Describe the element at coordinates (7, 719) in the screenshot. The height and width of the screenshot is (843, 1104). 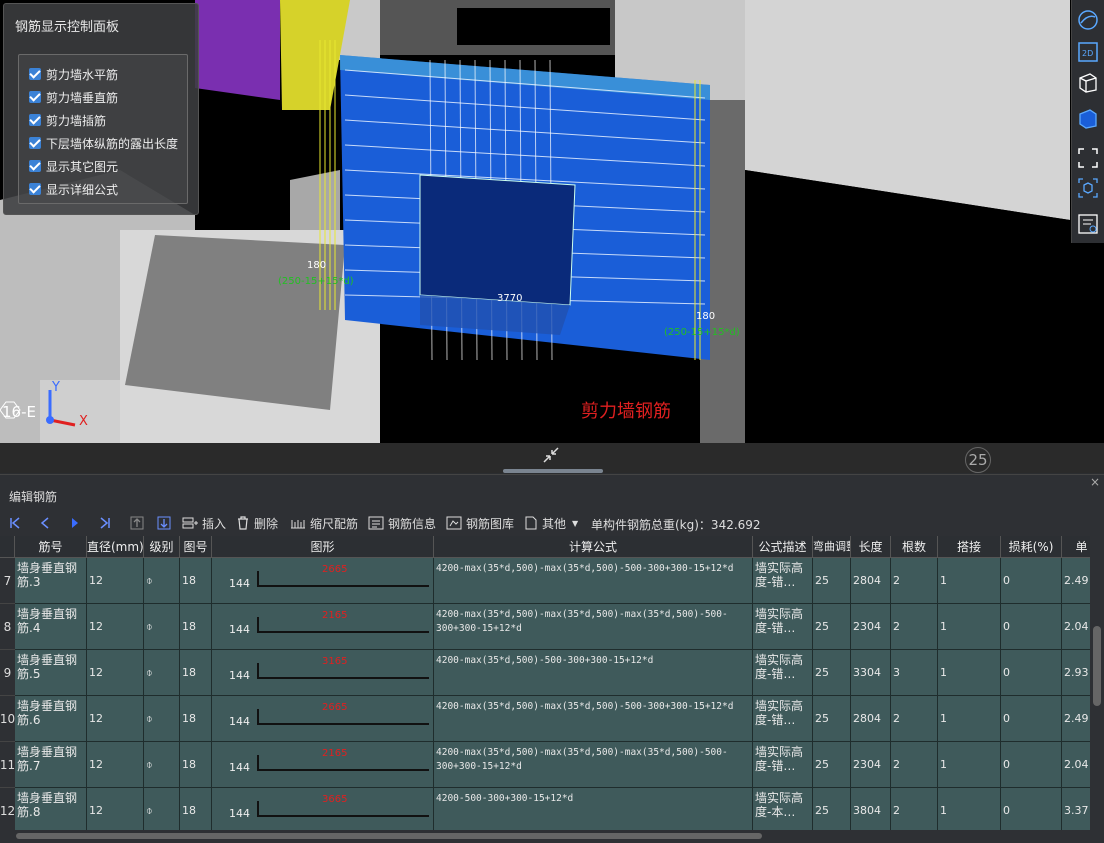
I see `row-number: 10` at that location.